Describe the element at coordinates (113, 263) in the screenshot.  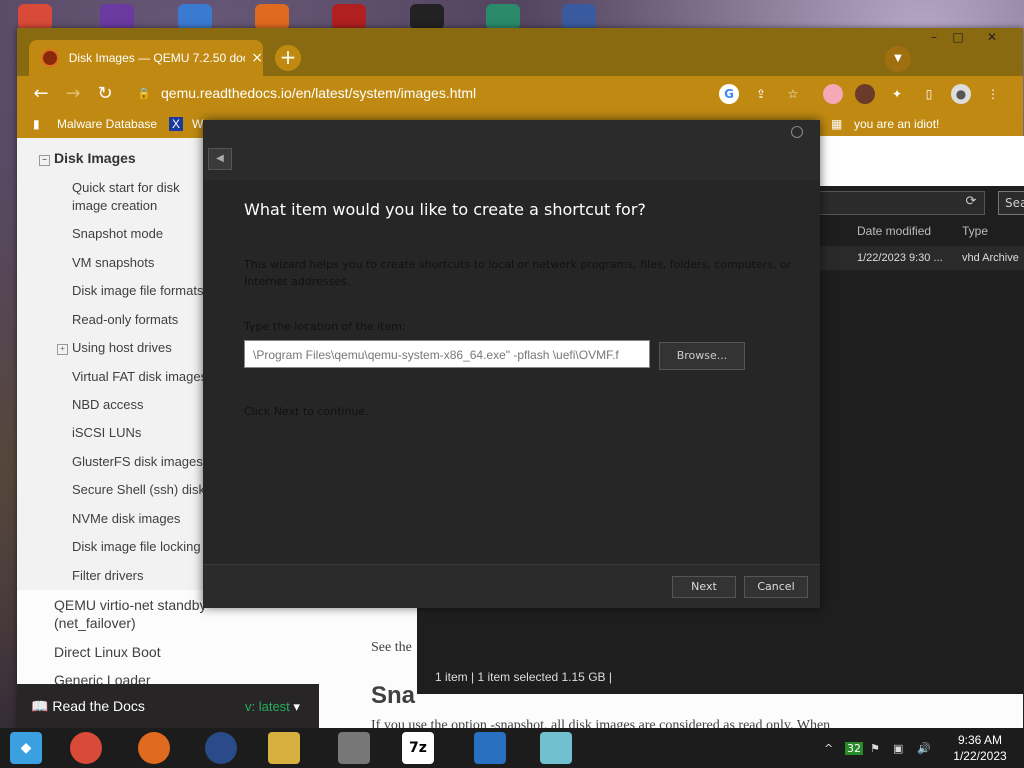
I see `sidebar-item-vm-snapshots: VM snapshots` at that location.